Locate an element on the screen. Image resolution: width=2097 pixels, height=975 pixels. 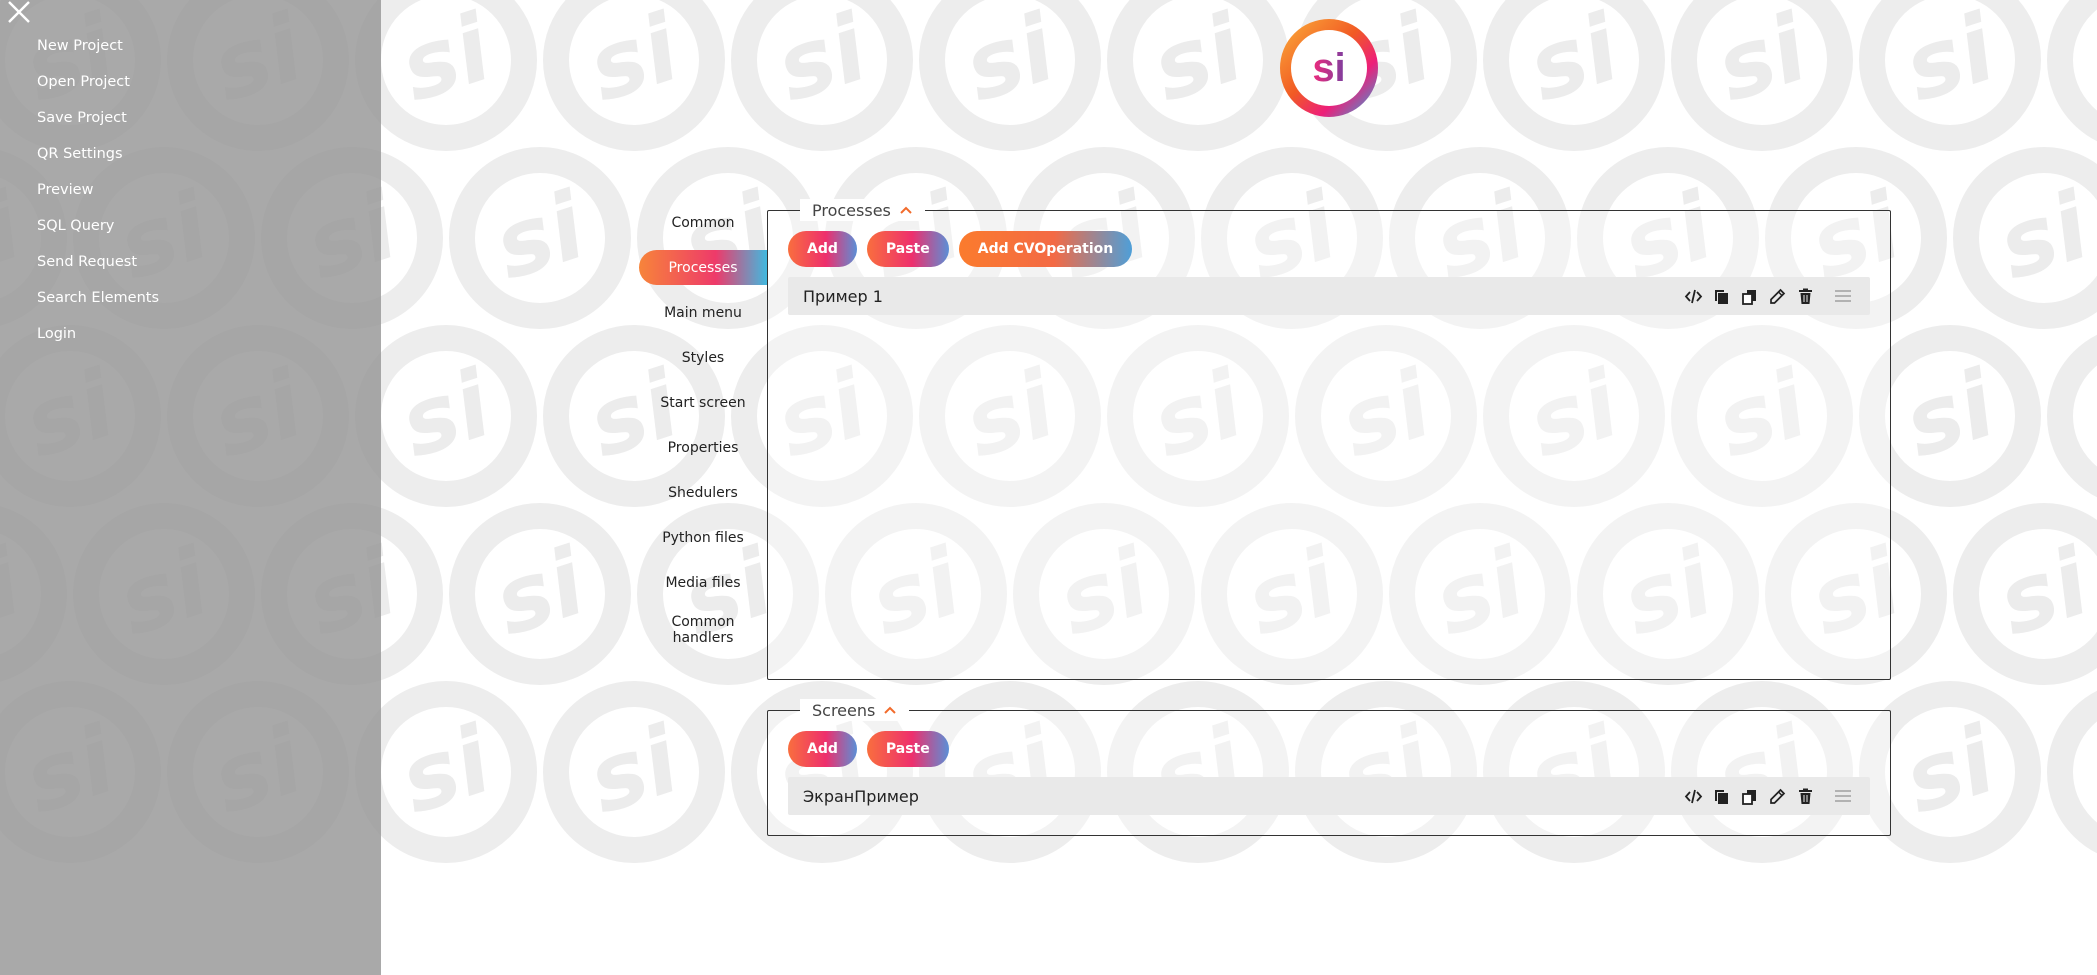
tab-label: Media files is located at coordinates (703, 582).